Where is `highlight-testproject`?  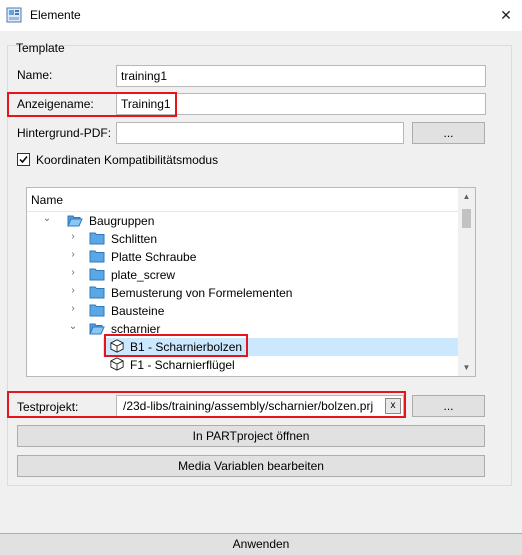 highlight-testproject is located at coordinates (206, 404).